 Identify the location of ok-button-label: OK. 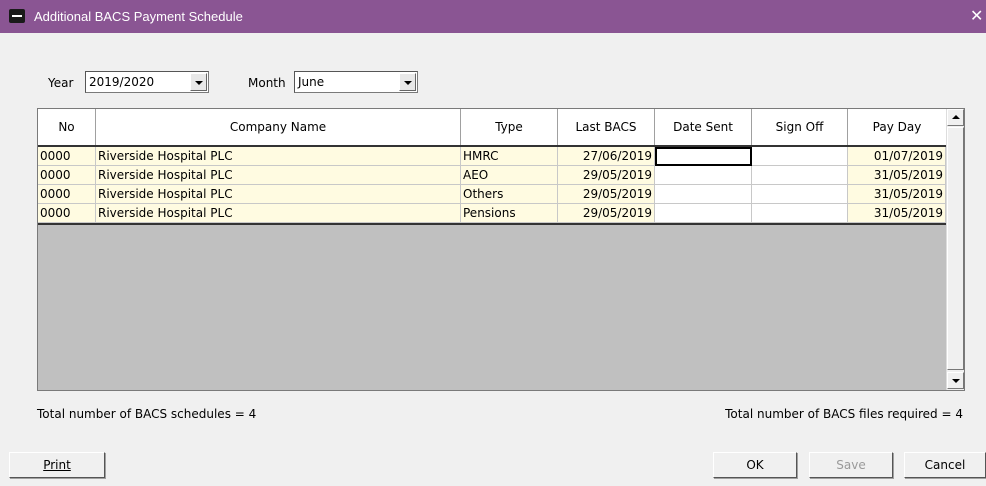
(755, 465).